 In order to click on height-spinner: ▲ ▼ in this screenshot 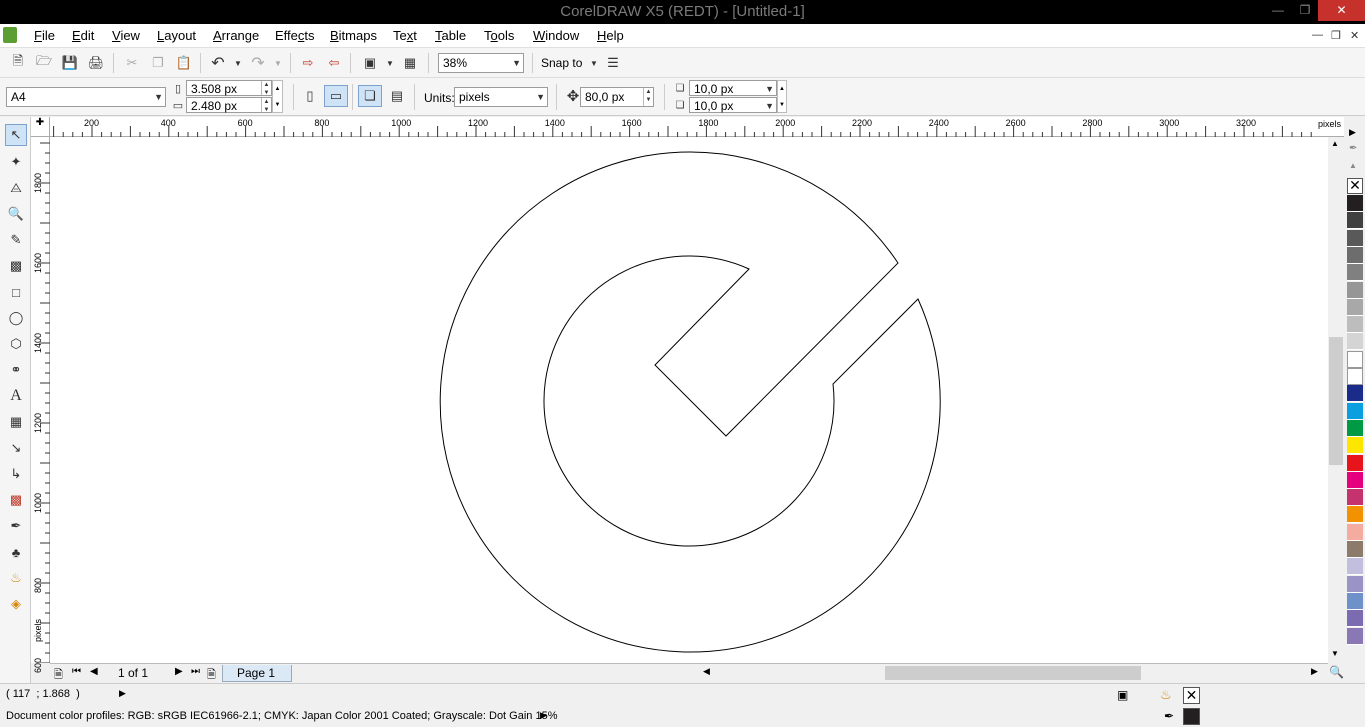, I will do `click(266, 105)`.